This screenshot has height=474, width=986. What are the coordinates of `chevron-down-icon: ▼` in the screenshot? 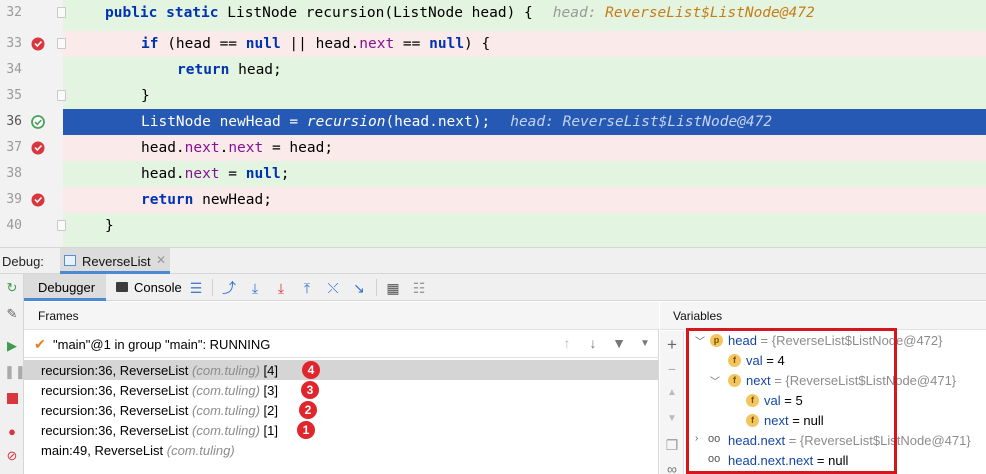 It's located at (645, 343).